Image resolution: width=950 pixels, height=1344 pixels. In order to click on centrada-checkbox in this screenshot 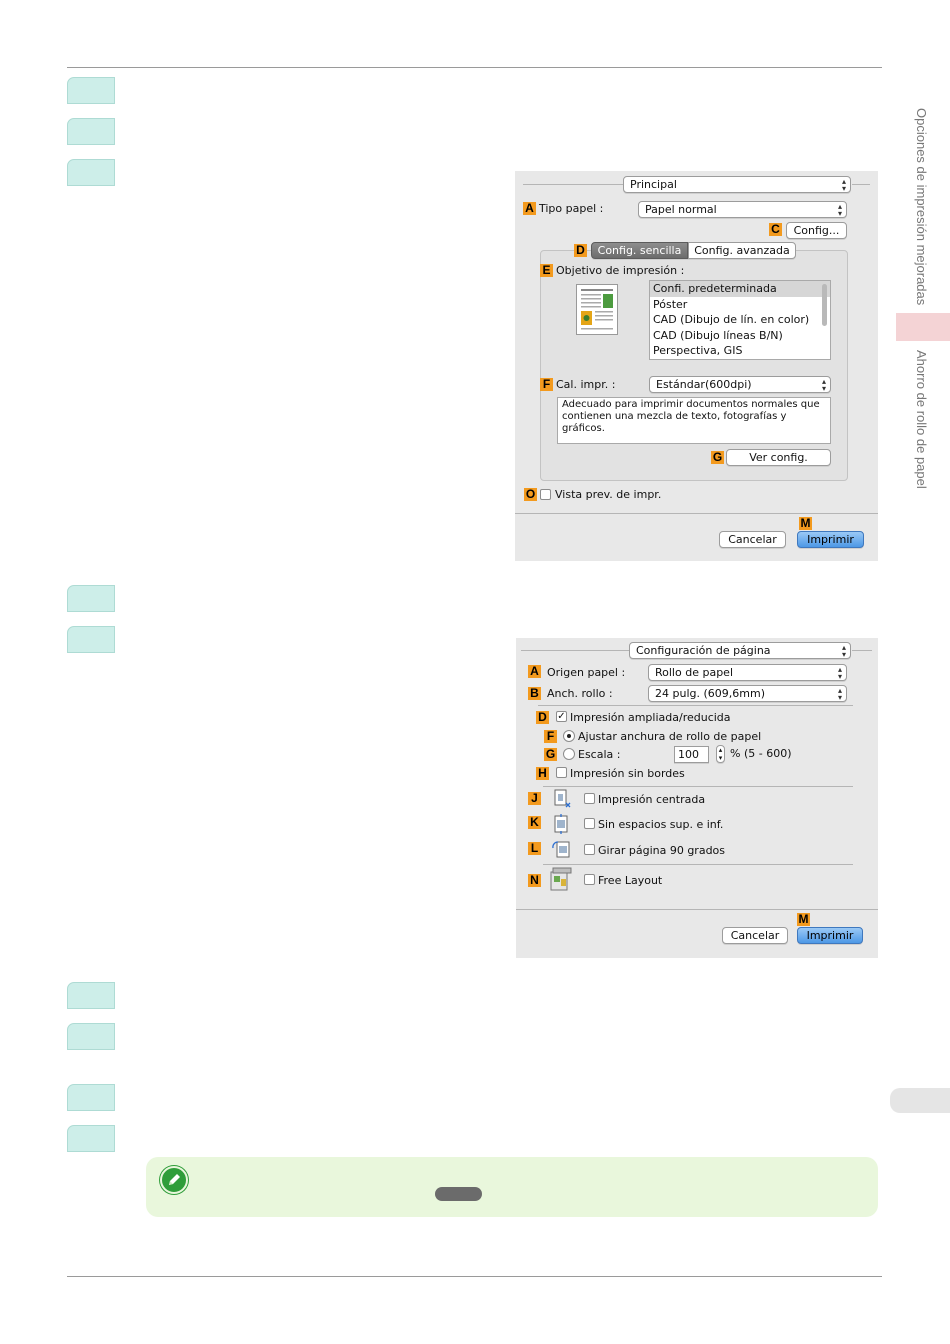, I will do `click(589, 798)`.